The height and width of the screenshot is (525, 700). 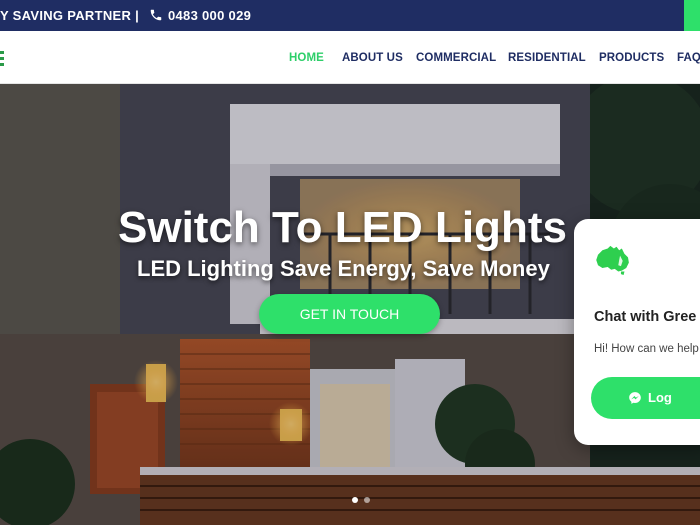 I want to click on chat-login-label: Log, so click(x=660, y=397).